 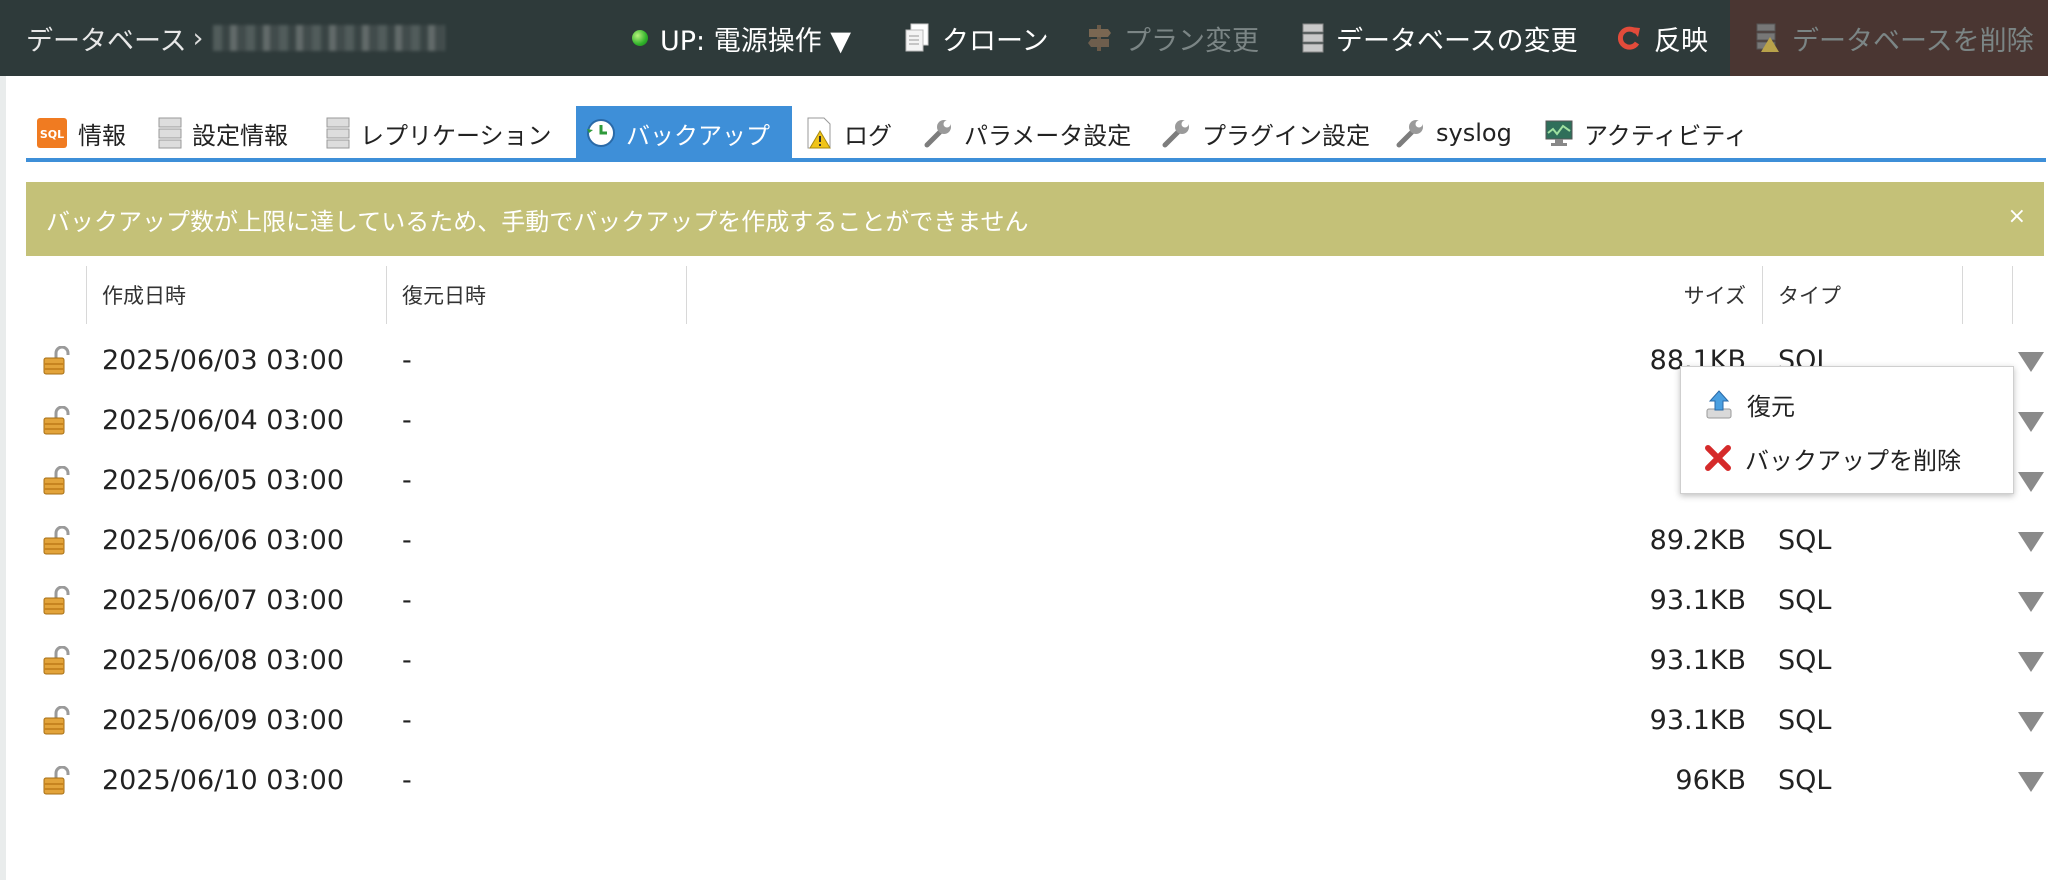 I want to click on table-row: 2025/06/07 03:00 - 93.1KB SQL, so click(x=1035, y=600).